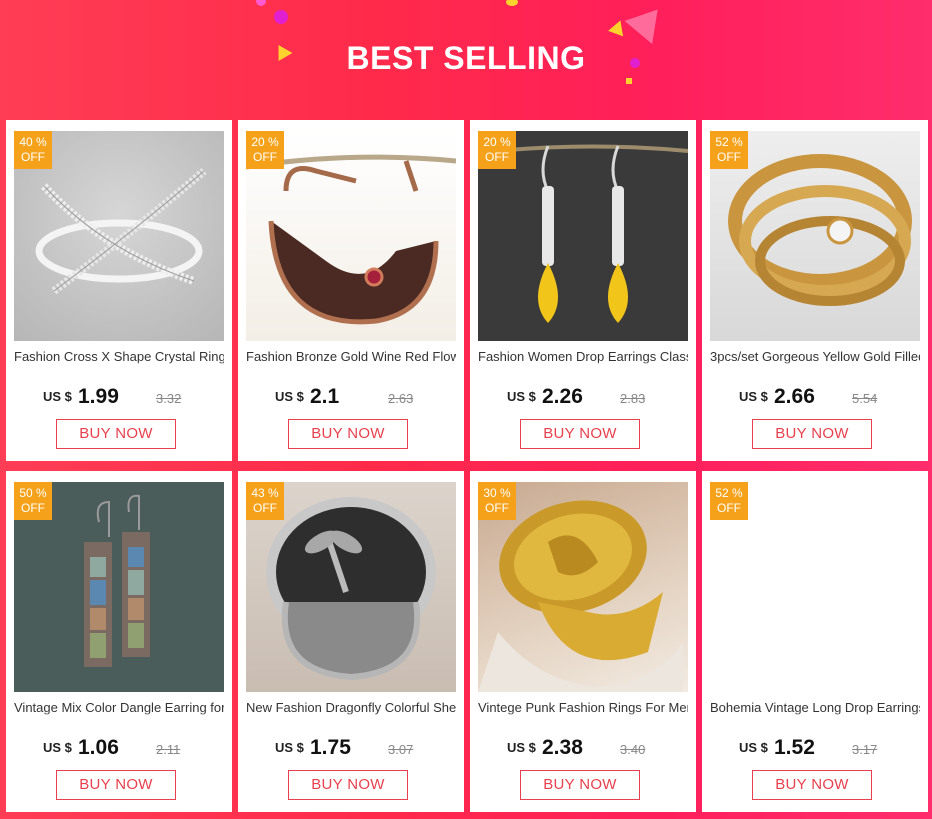 The image size is (932, 819). Describe the element at coordinates (33, 493) in the screenshot. I see `discount-percent: 50 %` at that location.